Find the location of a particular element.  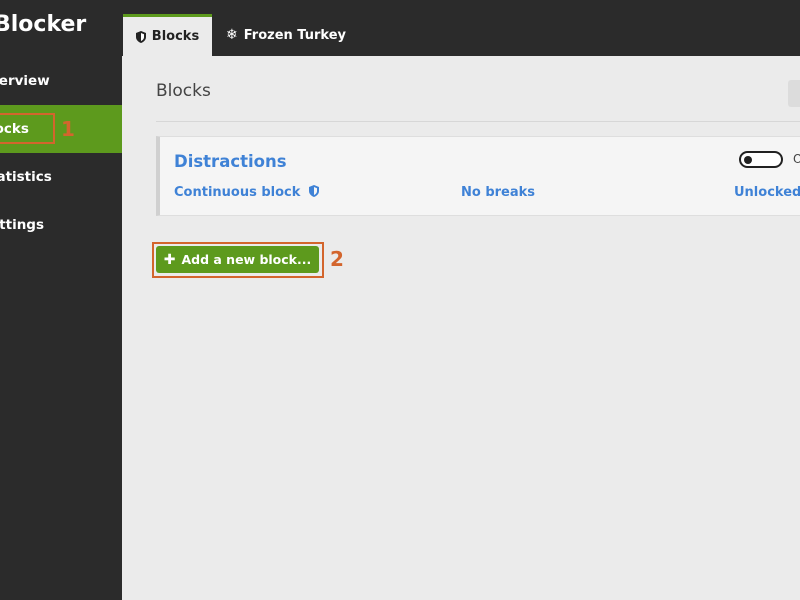

top-bar: Blocks ❄ Frozen Turkey is located at coordinates (461, 28).